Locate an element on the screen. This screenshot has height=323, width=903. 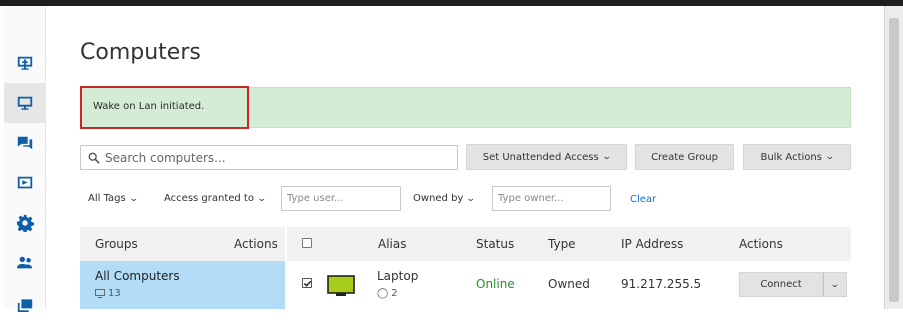
alert-message: Wake on Lan initiated. is located at coordinates (149, 106).